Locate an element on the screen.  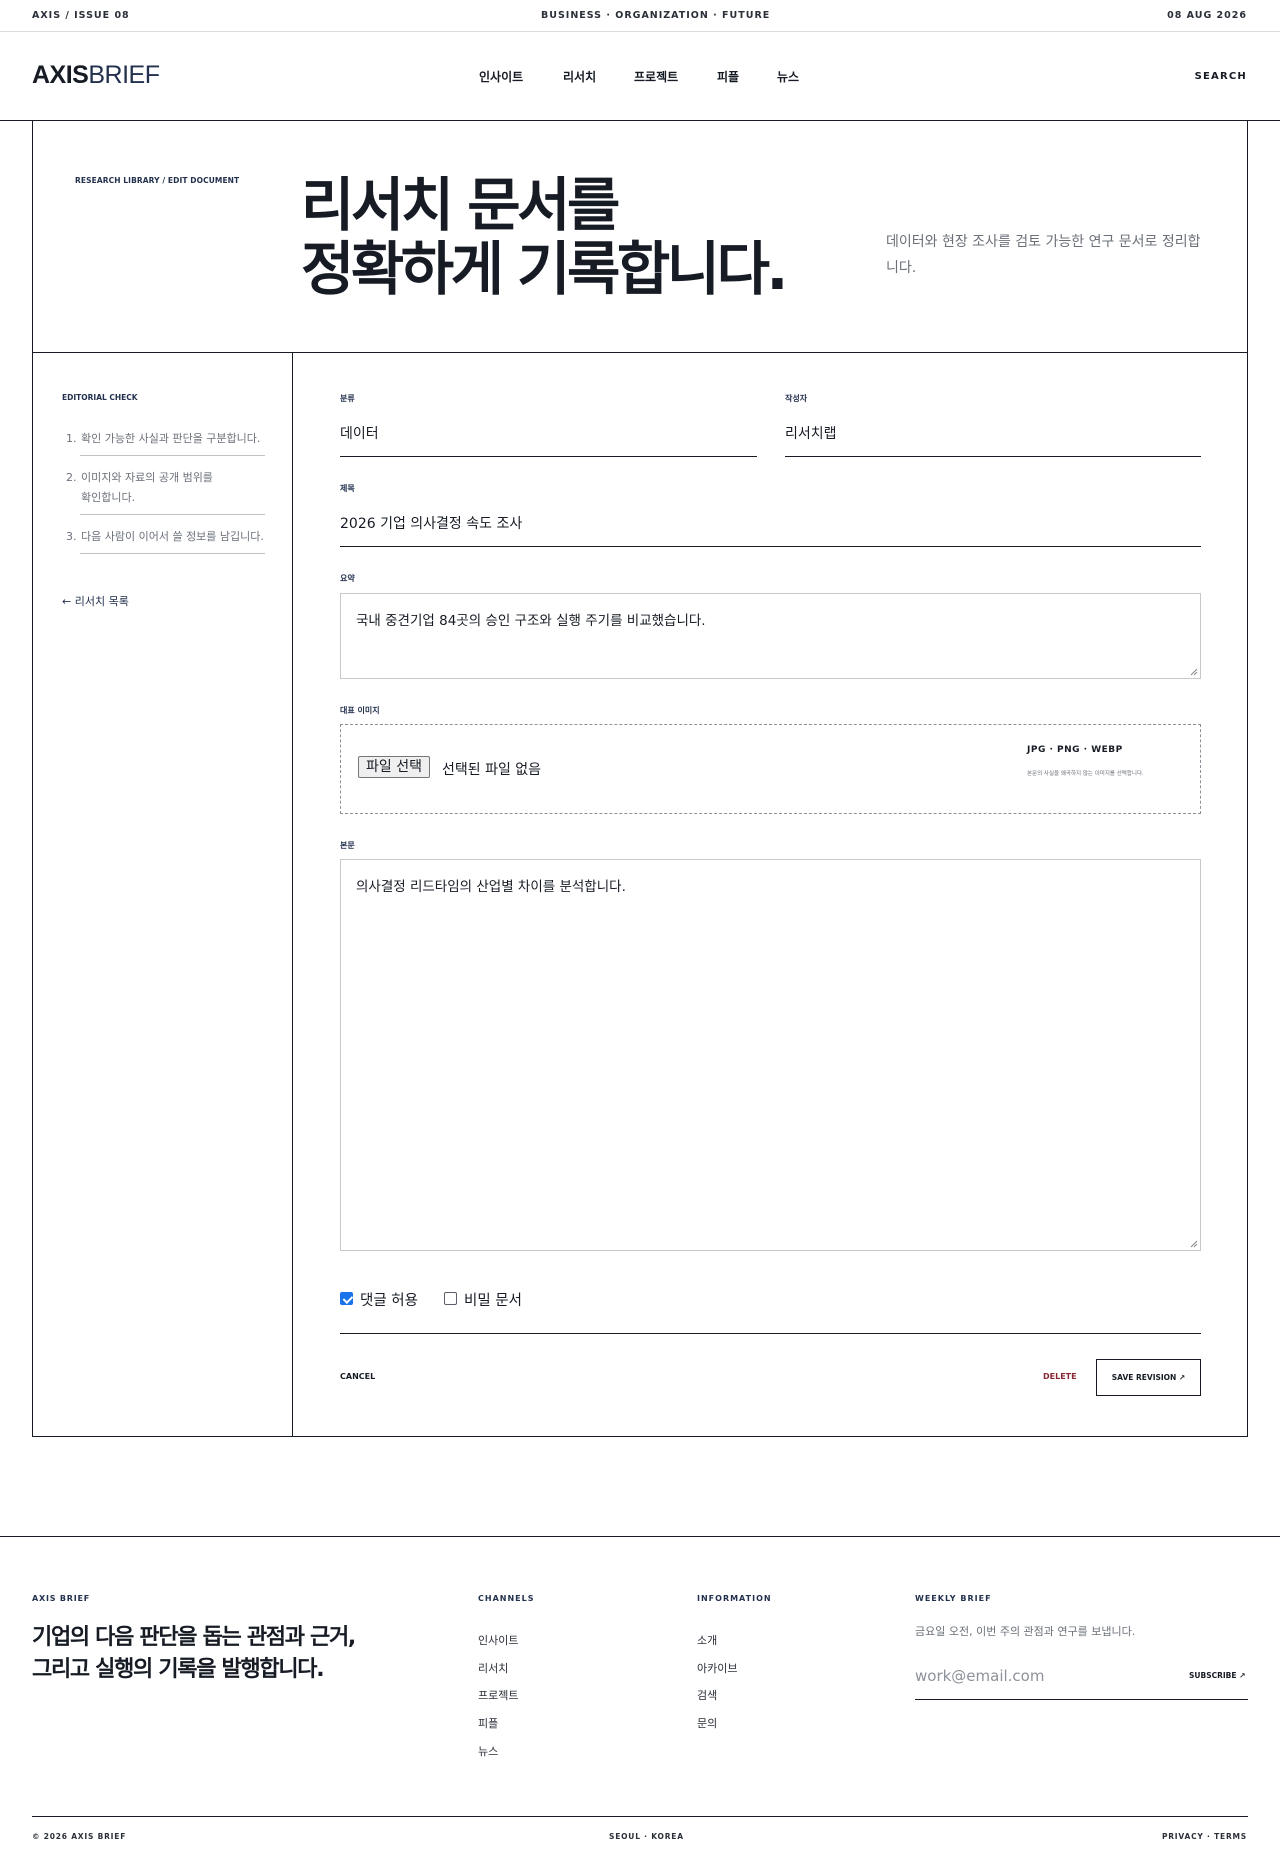
location-label: SEOUL · KOREA is located at coordinates (646, 1836).